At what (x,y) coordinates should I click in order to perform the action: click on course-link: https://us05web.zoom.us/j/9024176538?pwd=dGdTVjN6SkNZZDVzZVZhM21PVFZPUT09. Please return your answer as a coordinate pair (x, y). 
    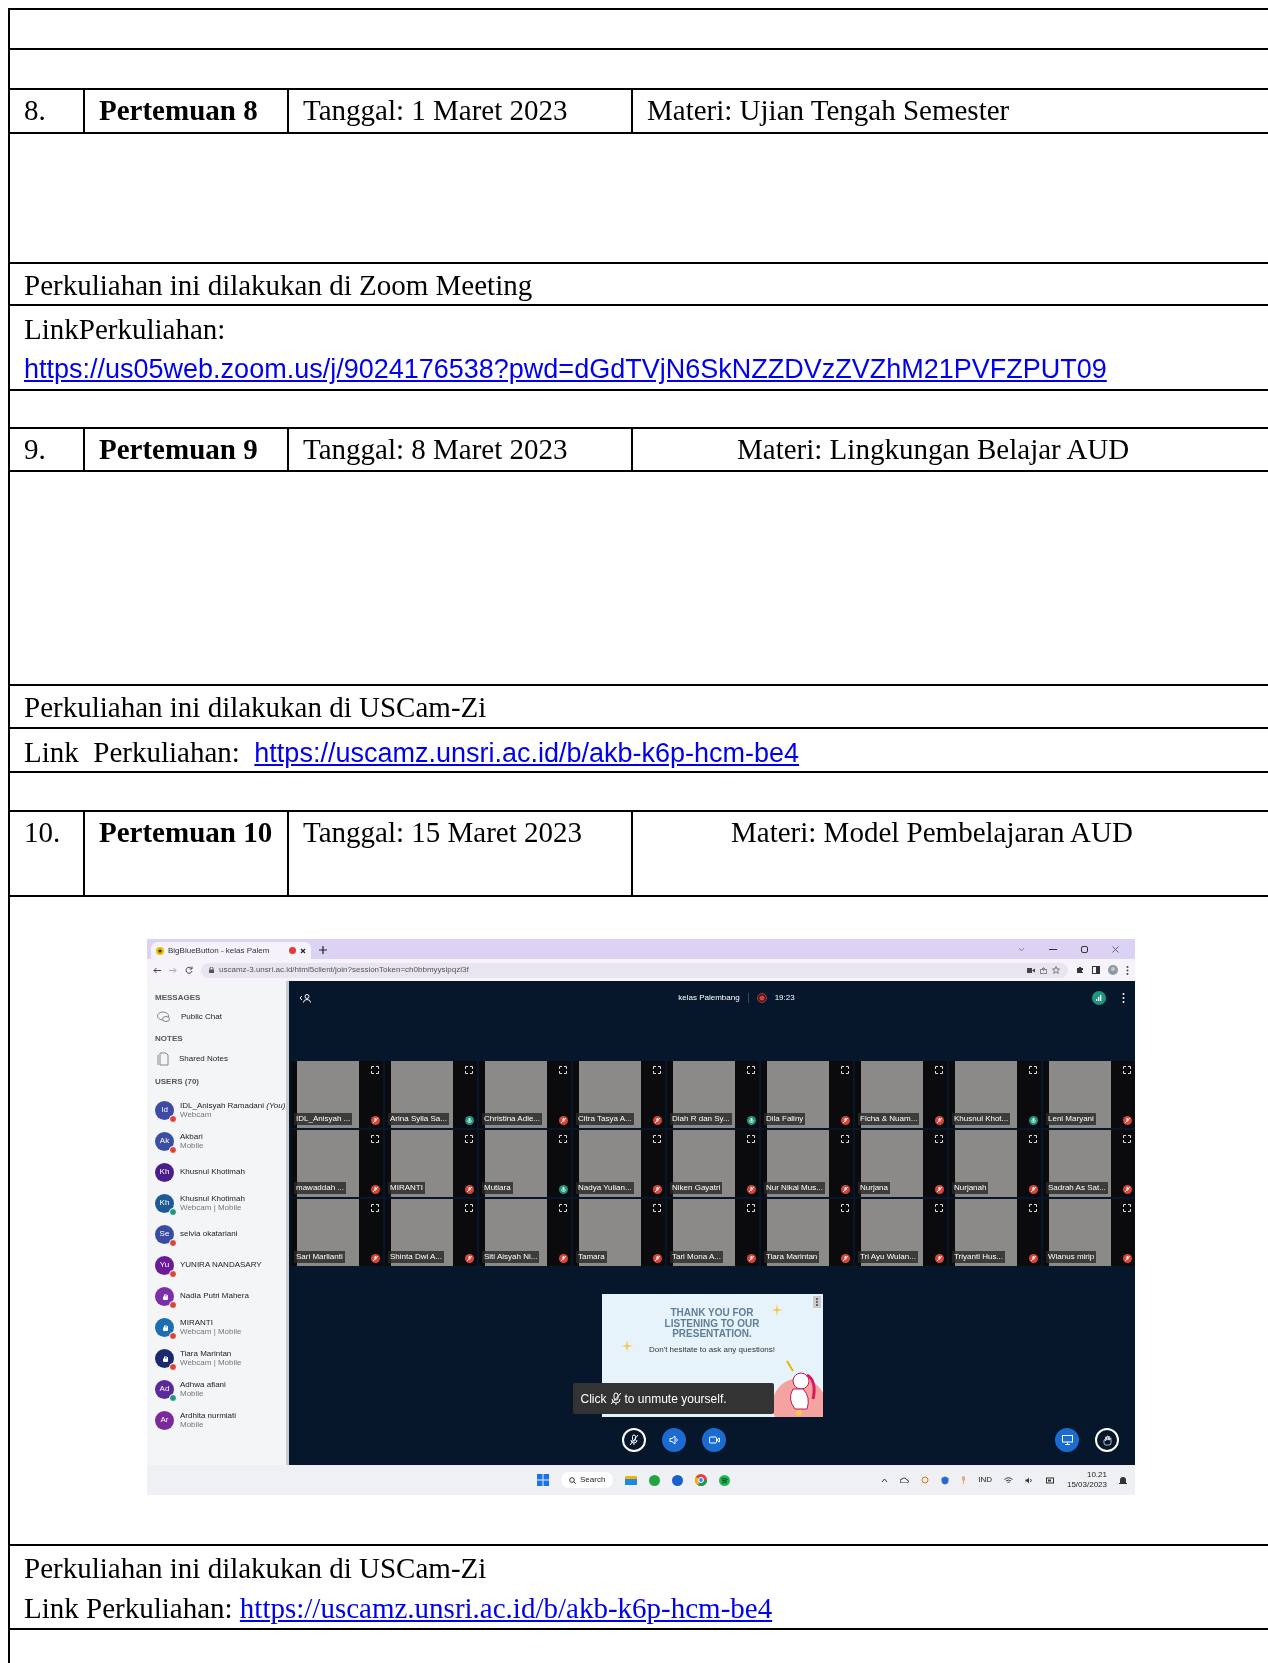
    Looking at the image, I should click on (565, 368).